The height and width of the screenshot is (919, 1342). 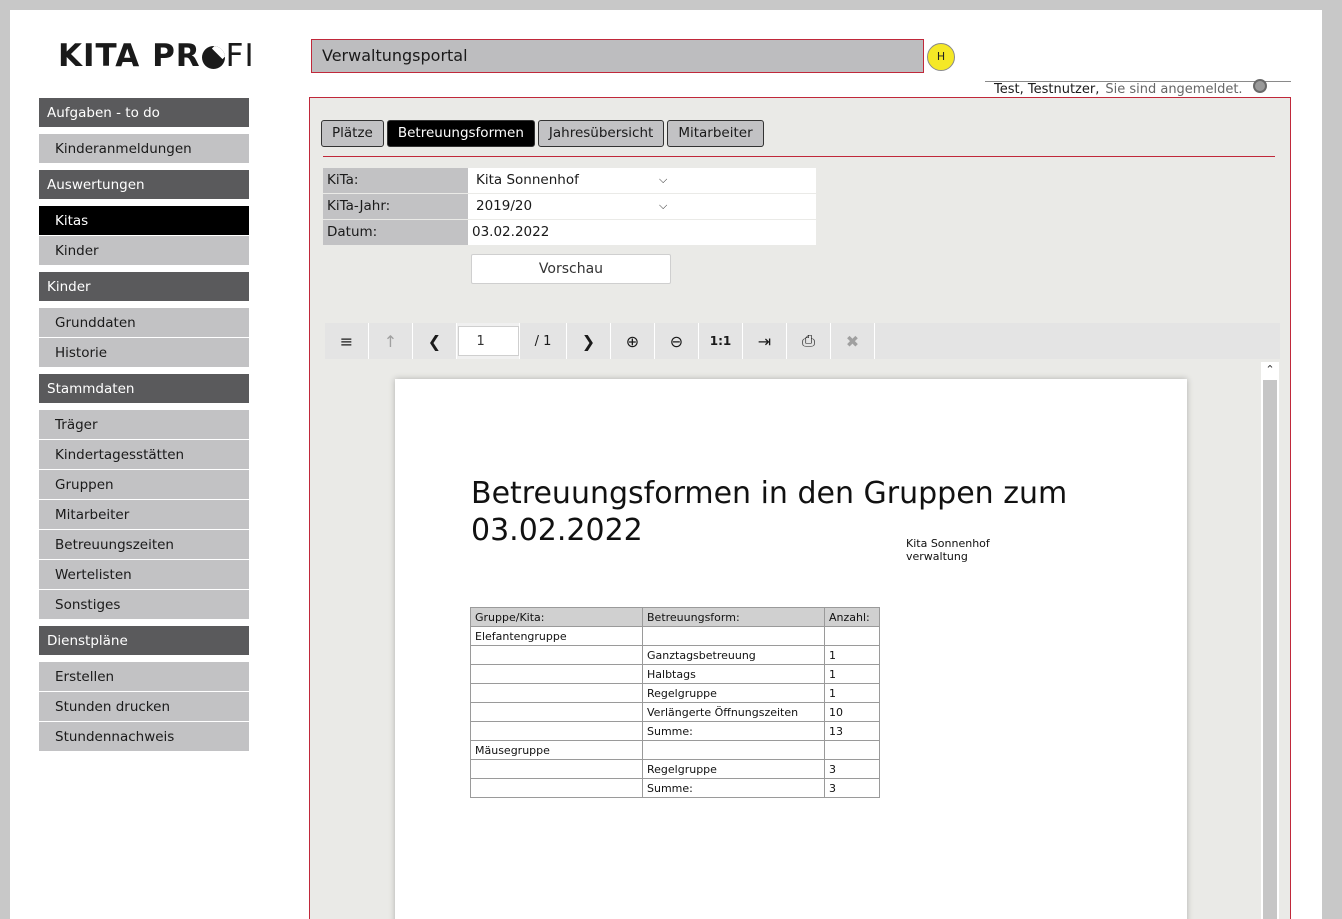 I want to click on year-row: KiTa-Jahr: 2019/20 ⌵, so click(x=569, y=206).